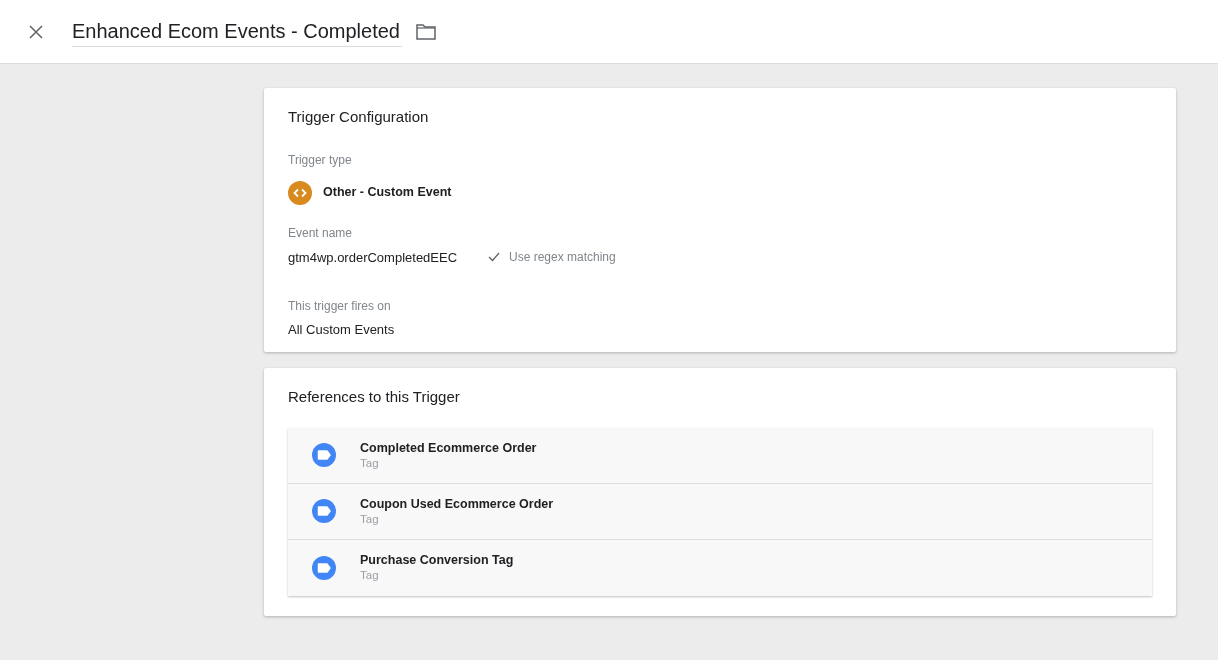 This screenshot has height=660, width=1218. I want to click on event-name: gtm4wp.orderCompletedEEC, so click(373, 257).